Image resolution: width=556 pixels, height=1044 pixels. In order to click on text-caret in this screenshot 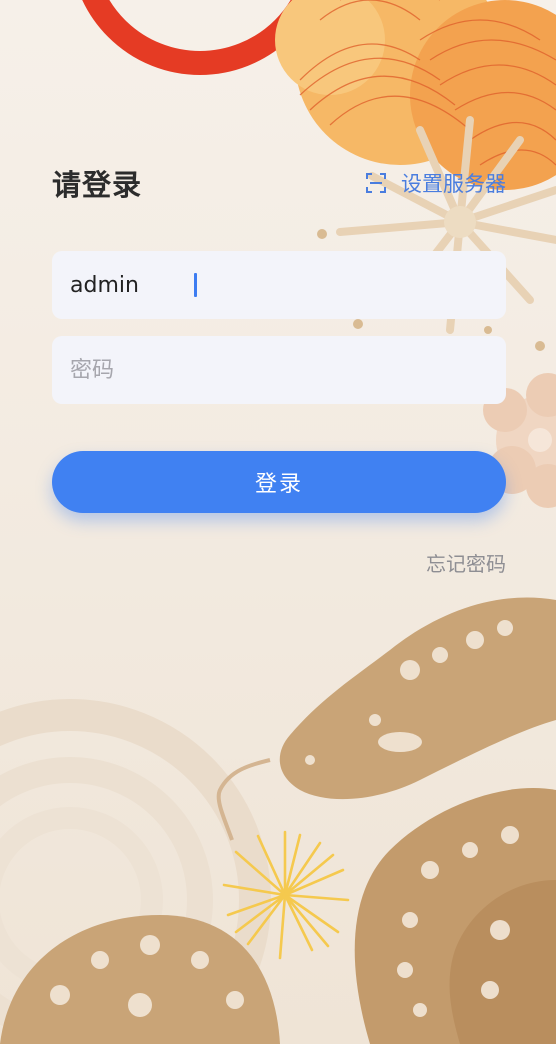, I will do `click(195, 285)`.